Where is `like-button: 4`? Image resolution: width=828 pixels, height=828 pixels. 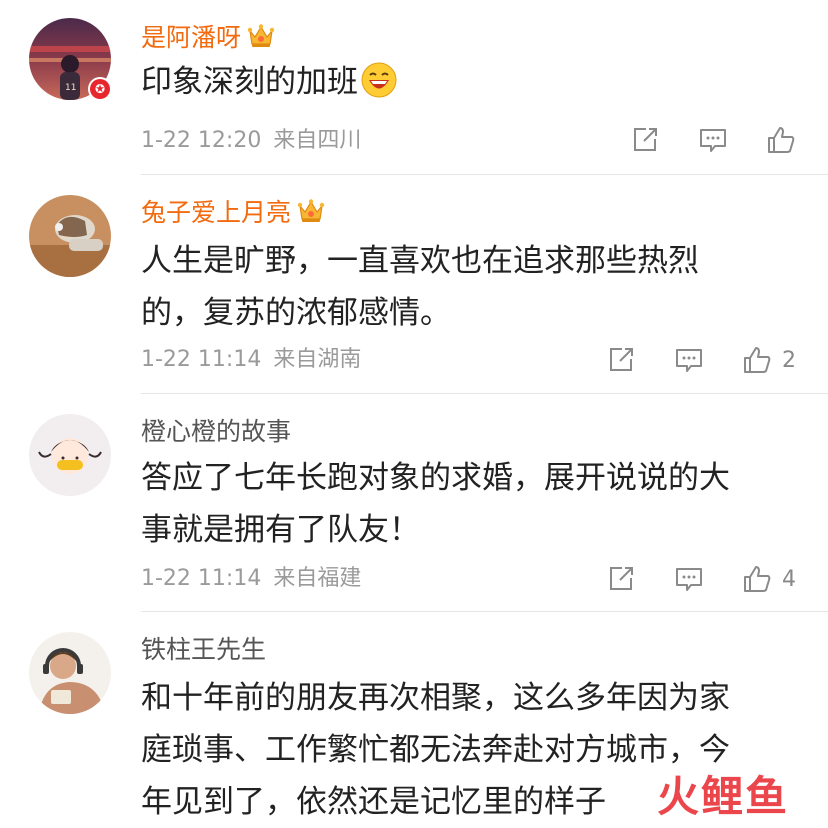
like-button: 4 is located at coordinates (769, 579).